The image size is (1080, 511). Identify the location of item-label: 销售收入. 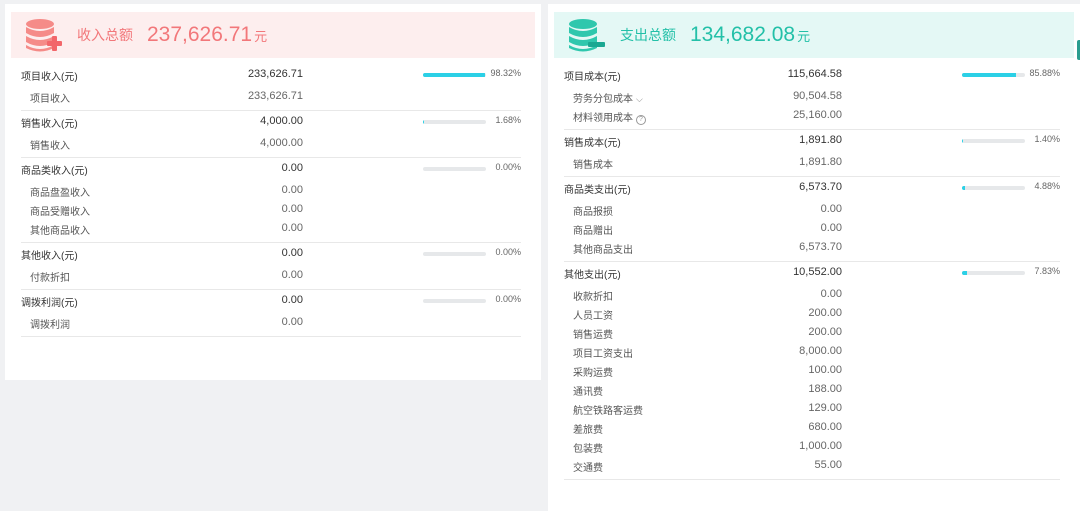
(50, 144).